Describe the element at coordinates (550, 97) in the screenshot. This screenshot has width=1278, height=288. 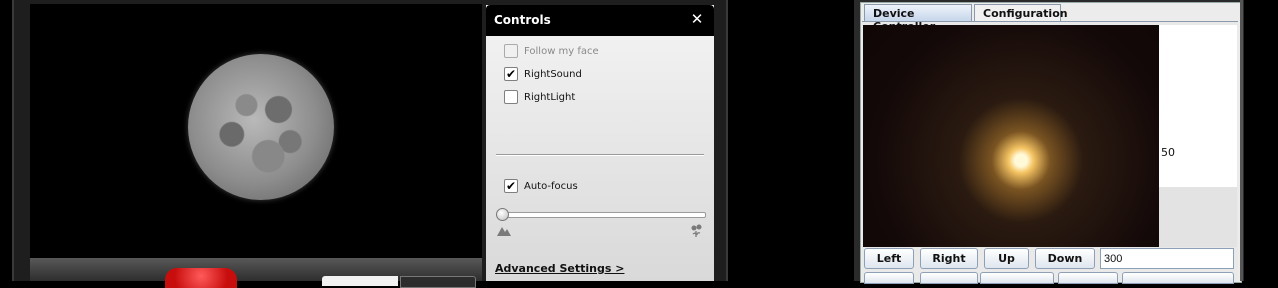
I see `rightlight-label: RightLight` at that location.